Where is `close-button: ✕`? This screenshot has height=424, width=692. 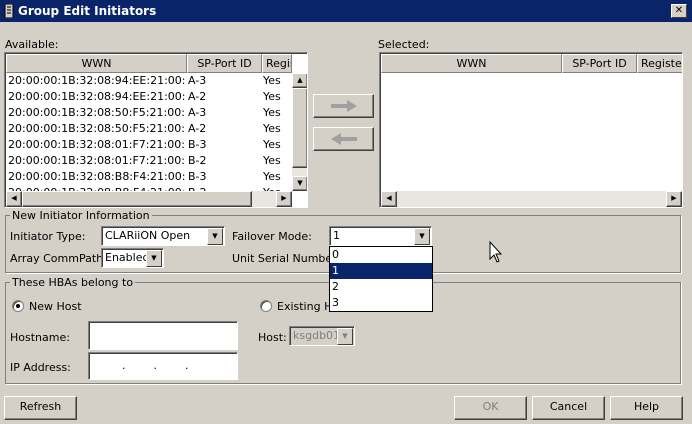
close-button: ✕ is located at coordinates (679, 11).